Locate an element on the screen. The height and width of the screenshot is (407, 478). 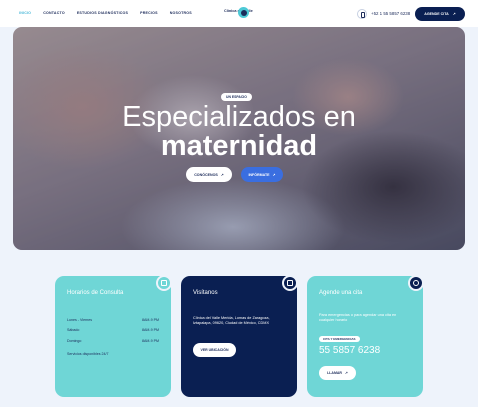
header-phone: +52 1 55 5857 6238 is located at coordinates (390, 13).